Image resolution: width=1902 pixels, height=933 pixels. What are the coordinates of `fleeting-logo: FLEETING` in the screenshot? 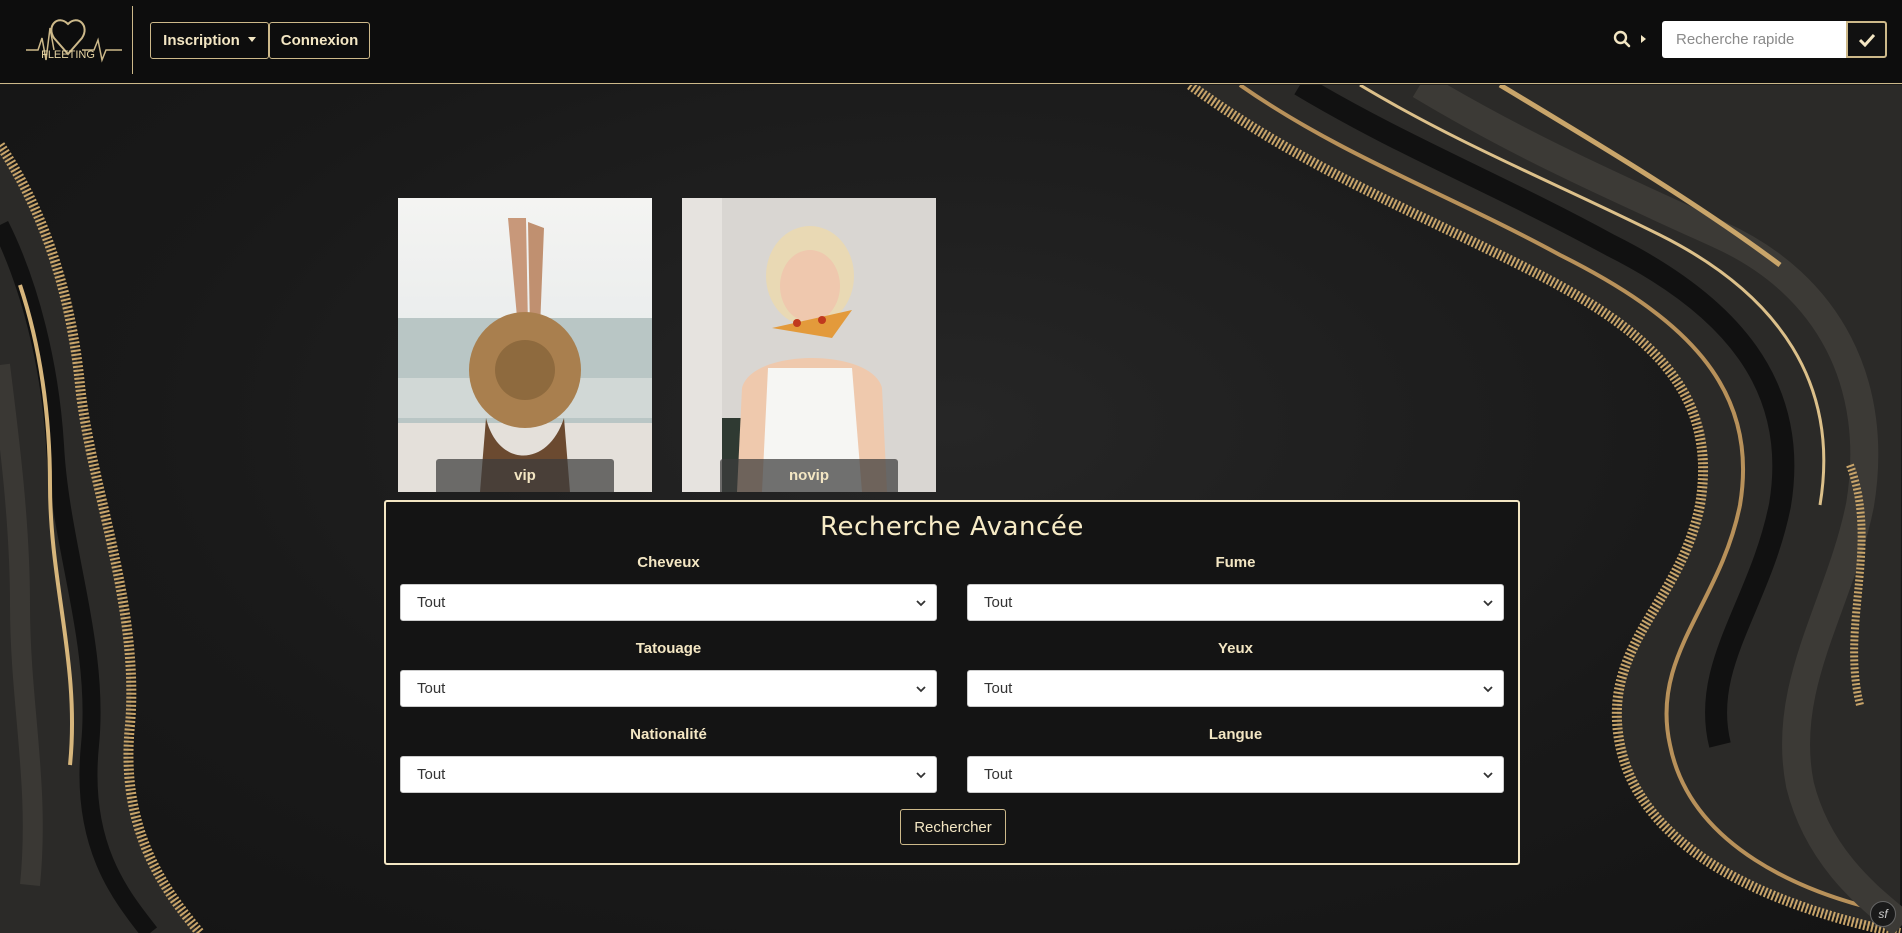 It's located at (74, 40).